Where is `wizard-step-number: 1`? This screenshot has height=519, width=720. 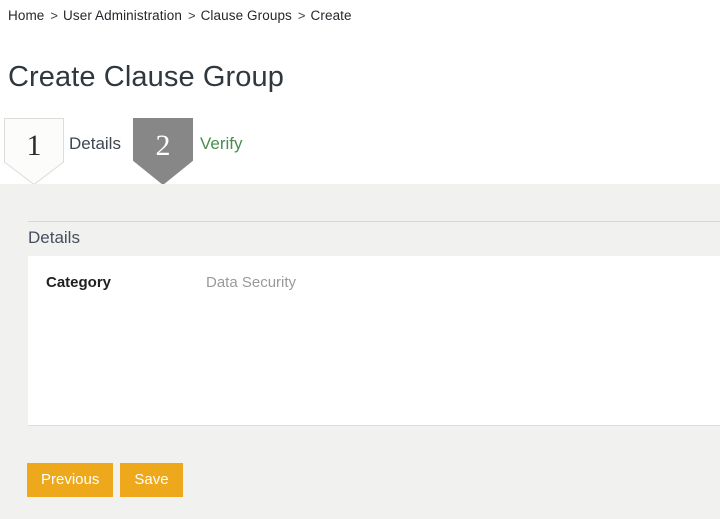
wizard-step-number: 1 is located at coordinates (34, 145).